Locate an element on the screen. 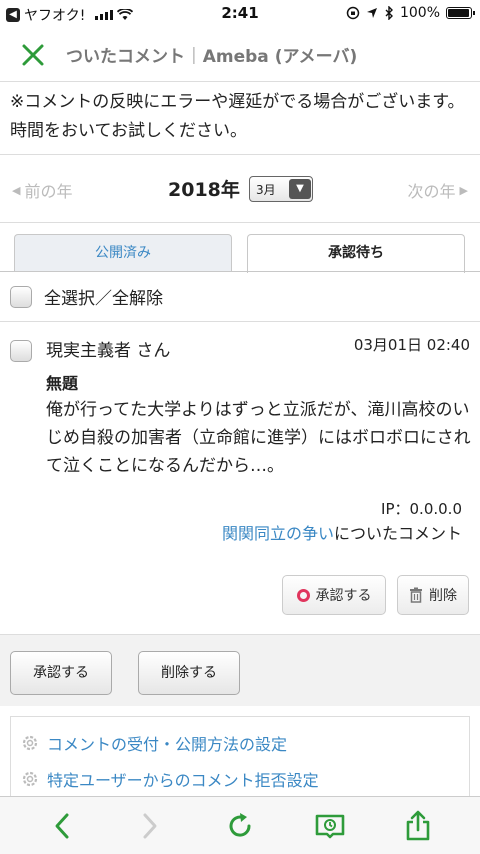 Image resolution: width=480 pixels, height=854 pixels. bluetooth-icon is located at coordinates (389, 13).